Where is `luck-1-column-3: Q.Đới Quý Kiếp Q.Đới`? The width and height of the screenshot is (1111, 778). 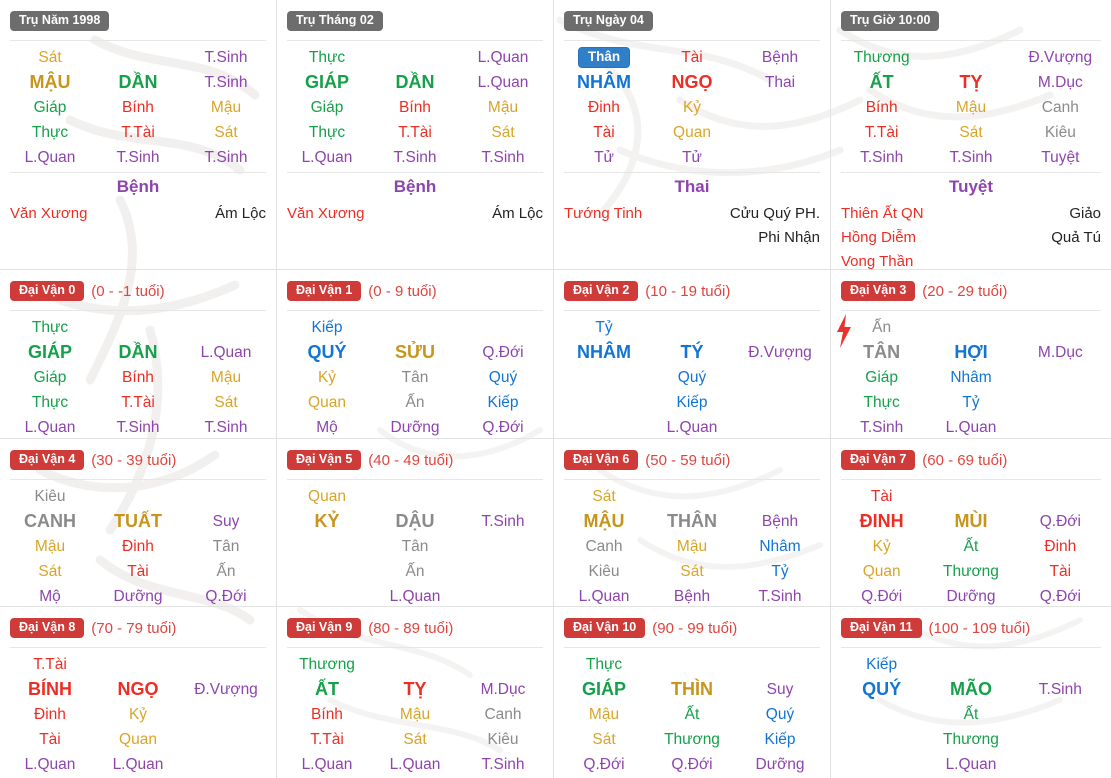
luck-1-column-3: Q.Đới Quý Kiếp Q.Đới is located at coordinates (503, 376).